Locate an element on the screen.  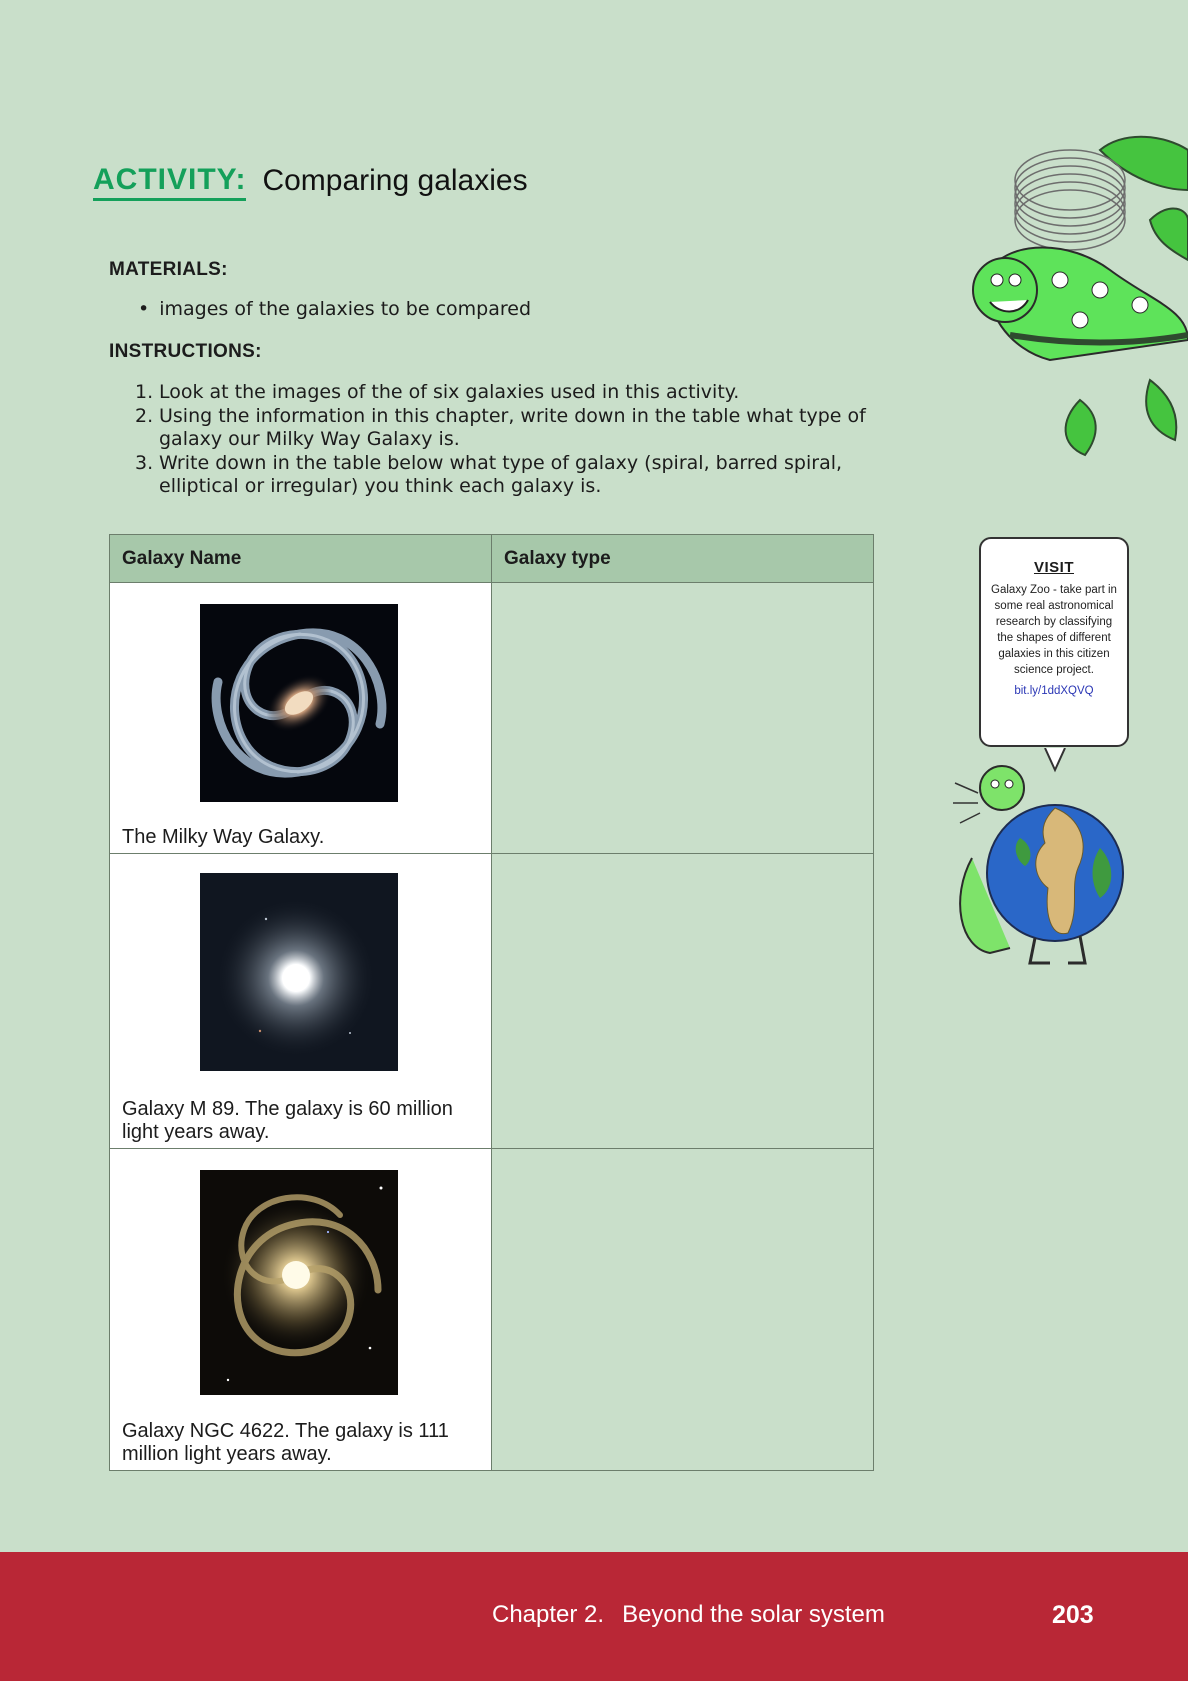
page-number: 203 is located at coordinates (1073, 1615).